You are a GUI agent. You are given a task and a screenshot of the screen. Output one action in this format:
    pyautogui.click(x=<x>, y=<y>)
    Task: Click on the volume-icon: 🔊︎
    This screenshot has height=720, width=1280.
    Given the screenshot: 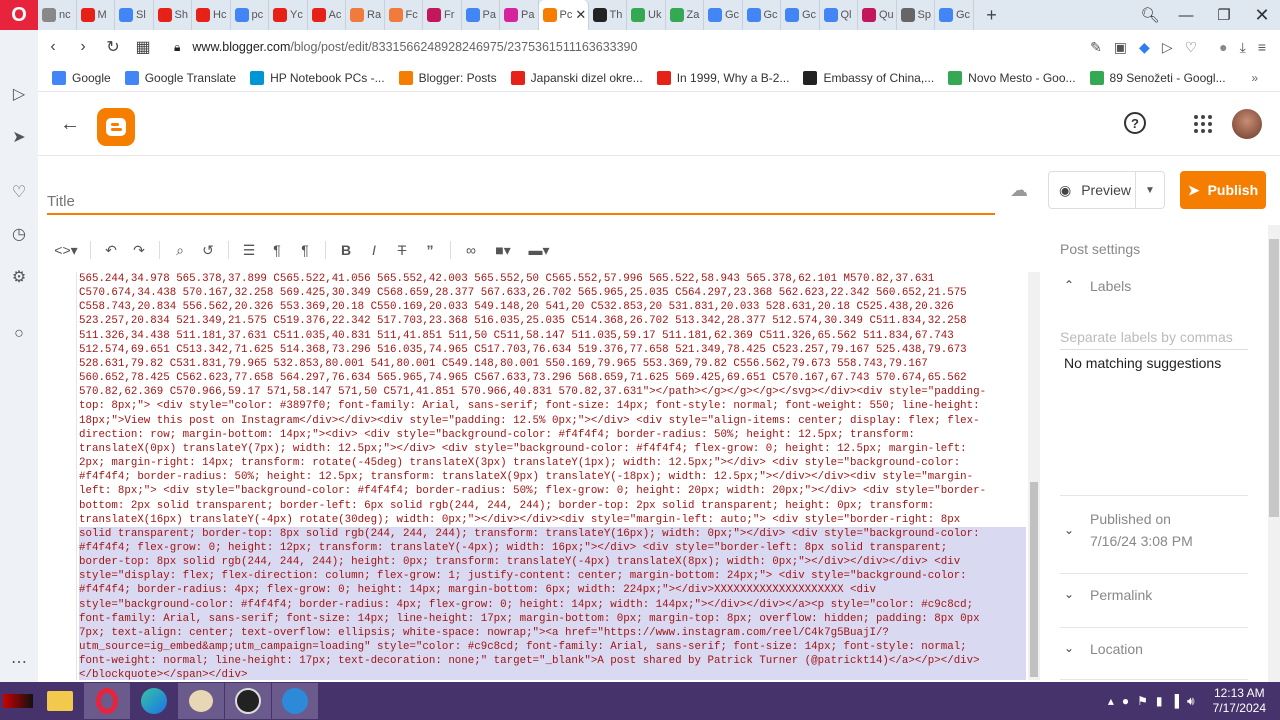 What is the action you would take?
    pyautogui.click(x=1191, y=701)
    